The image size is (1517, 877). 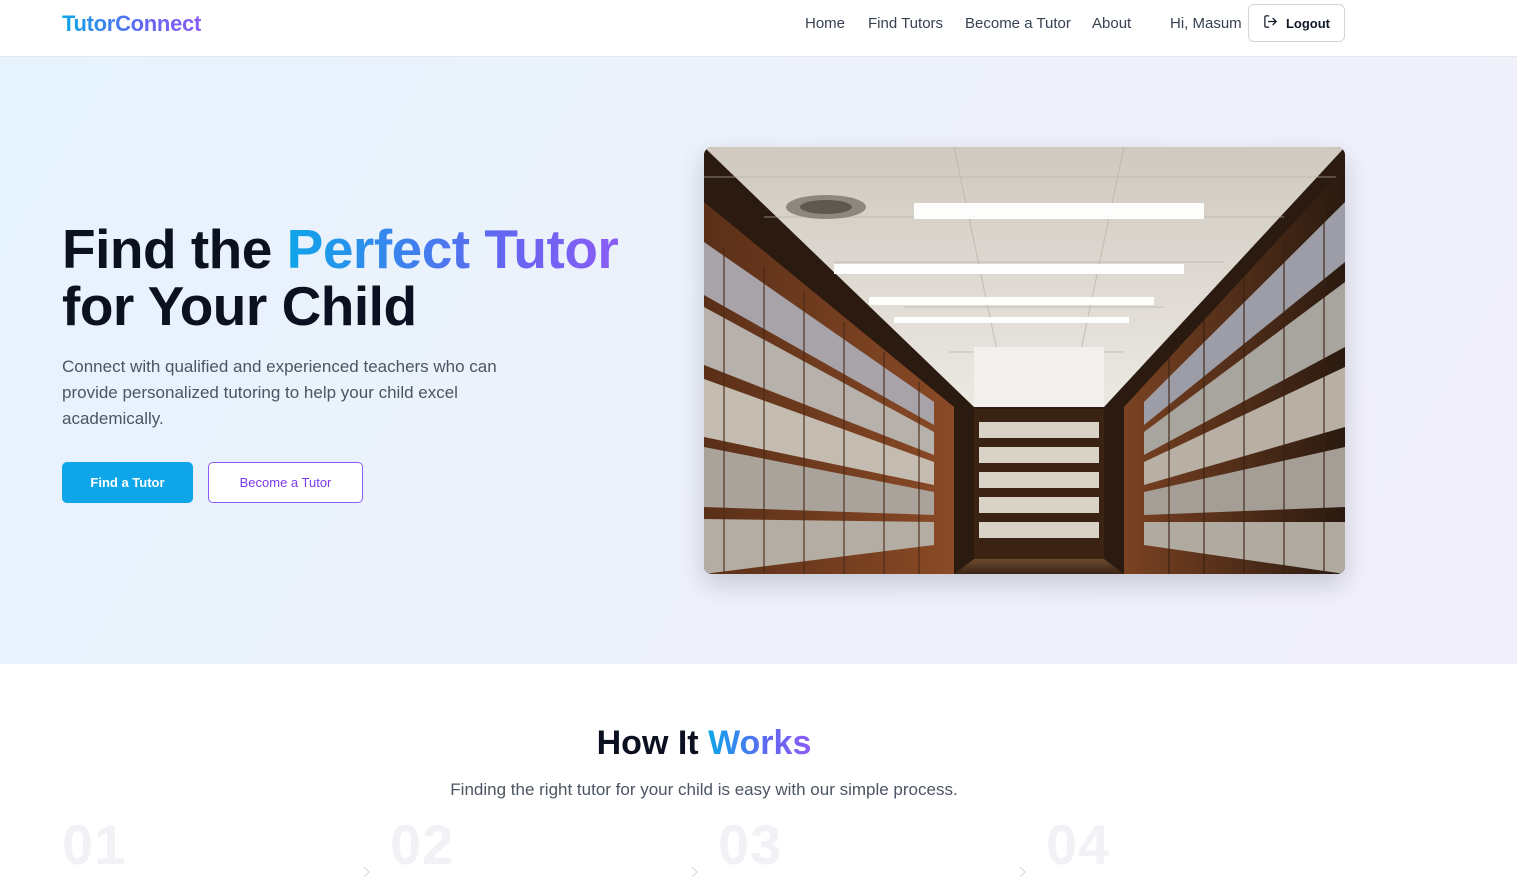 What do you see at coordinates (1206, 23) in the screenshot?
I see `user-greeting: Hi, Masum` at bounding box center [1206, 23].